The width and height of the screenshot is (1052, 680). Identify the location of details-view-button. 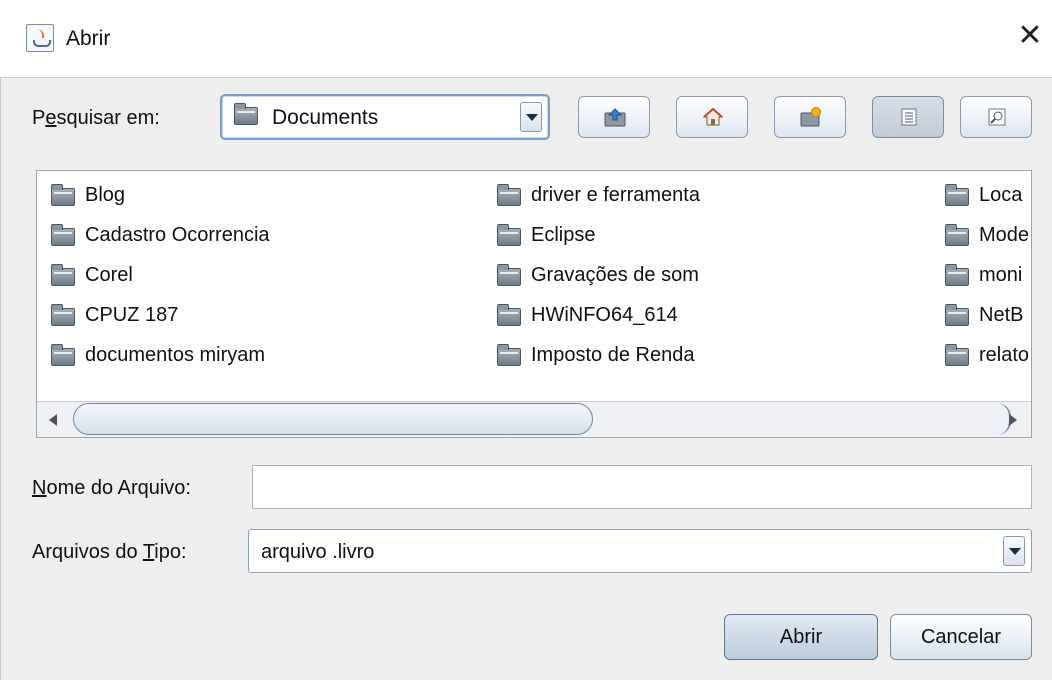
(996, 117).